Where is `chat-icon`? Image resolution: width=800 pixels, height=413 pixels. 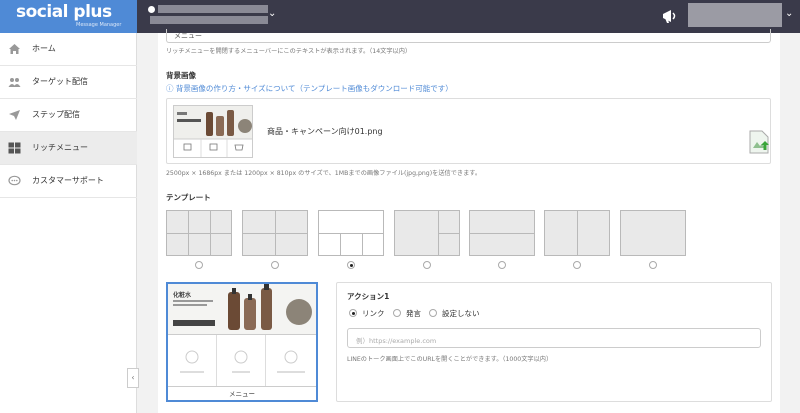
chat-icon is located at coordinates (14, 180).